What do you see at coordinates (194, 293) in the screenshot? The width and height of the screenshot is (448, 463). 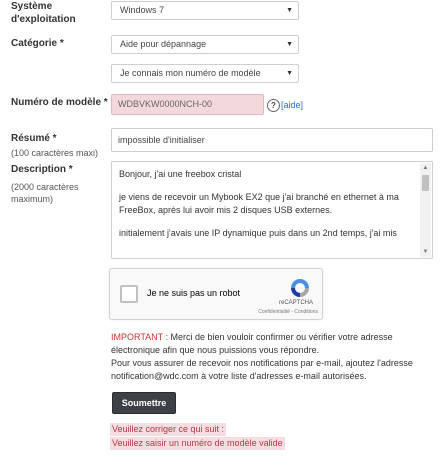 I see `recaptcha-label: Je ne suis pas un robot` at bounding box center [194, 293].